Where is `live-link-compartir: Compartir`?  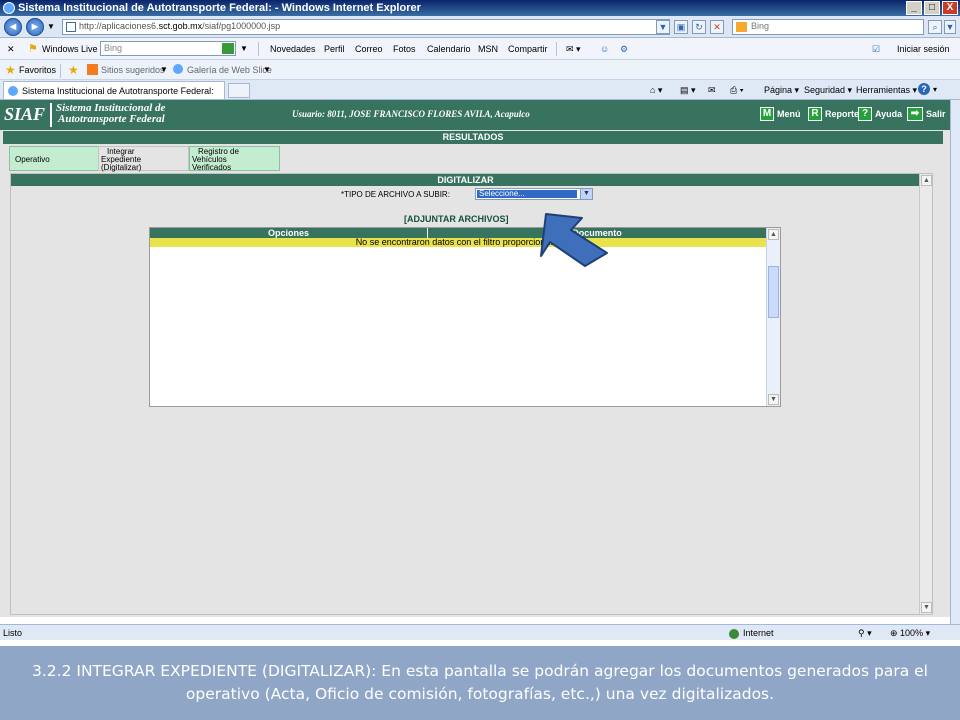 live-link-compartir: Compartir is located at coordinates (528, 49).